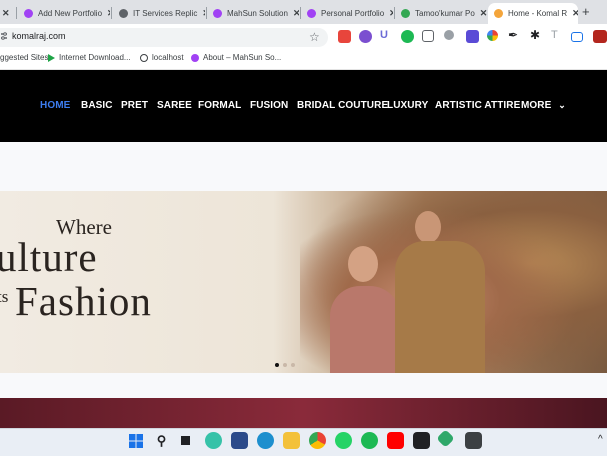 Image resolution: width=607 pixels, height=456 pixels. Describe the element at coordinates (165, 13) in the screenshot. I see `tab-title: IT Services Replic` at that location.